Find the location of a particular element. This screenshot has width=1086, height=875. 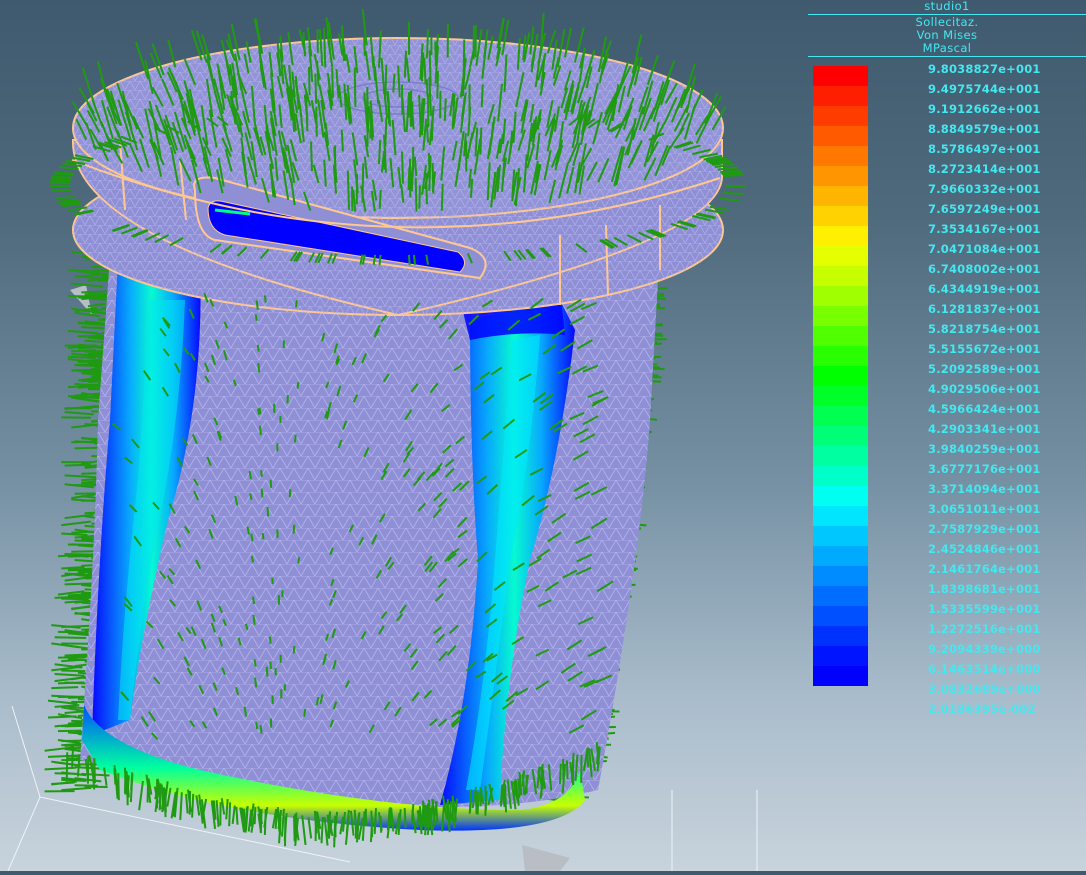

legend-tick-label: 1.5335599e+001 is located at coordinates (1003, 609).